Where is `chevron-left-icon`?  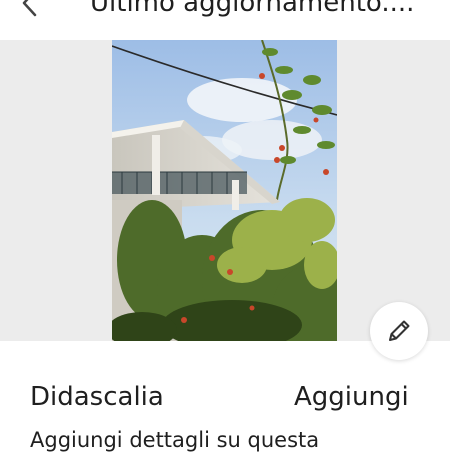 chevron-left-icon is located at coordinates (29, 8).